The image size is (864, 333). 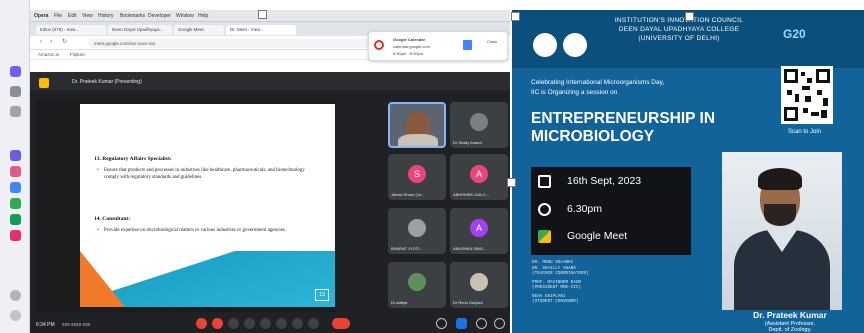 What do you see at coordinates (417, 174) in the screenshot?
I see `participant-avatar: S` at bounding box center [417, 174].